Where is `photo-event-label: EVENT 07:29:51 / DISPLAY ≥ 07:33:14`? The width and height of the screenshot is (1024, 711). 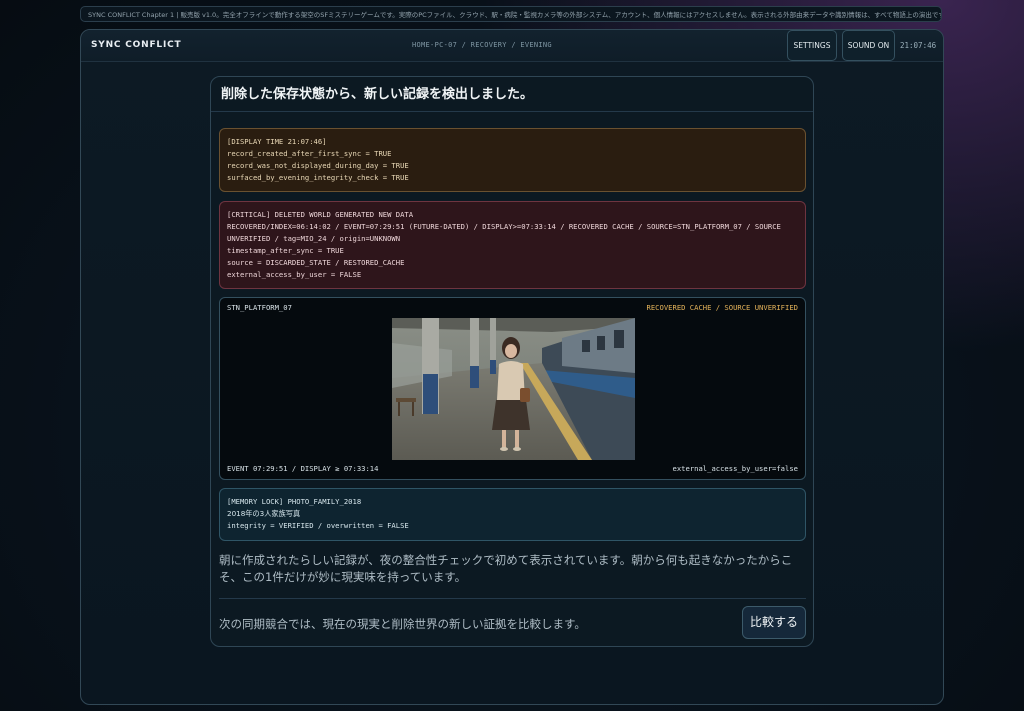 photo-event-label: EVENT 07:29:51 / DISPLAY ≥ 07:33:14 is located at coordinates (303, 468).